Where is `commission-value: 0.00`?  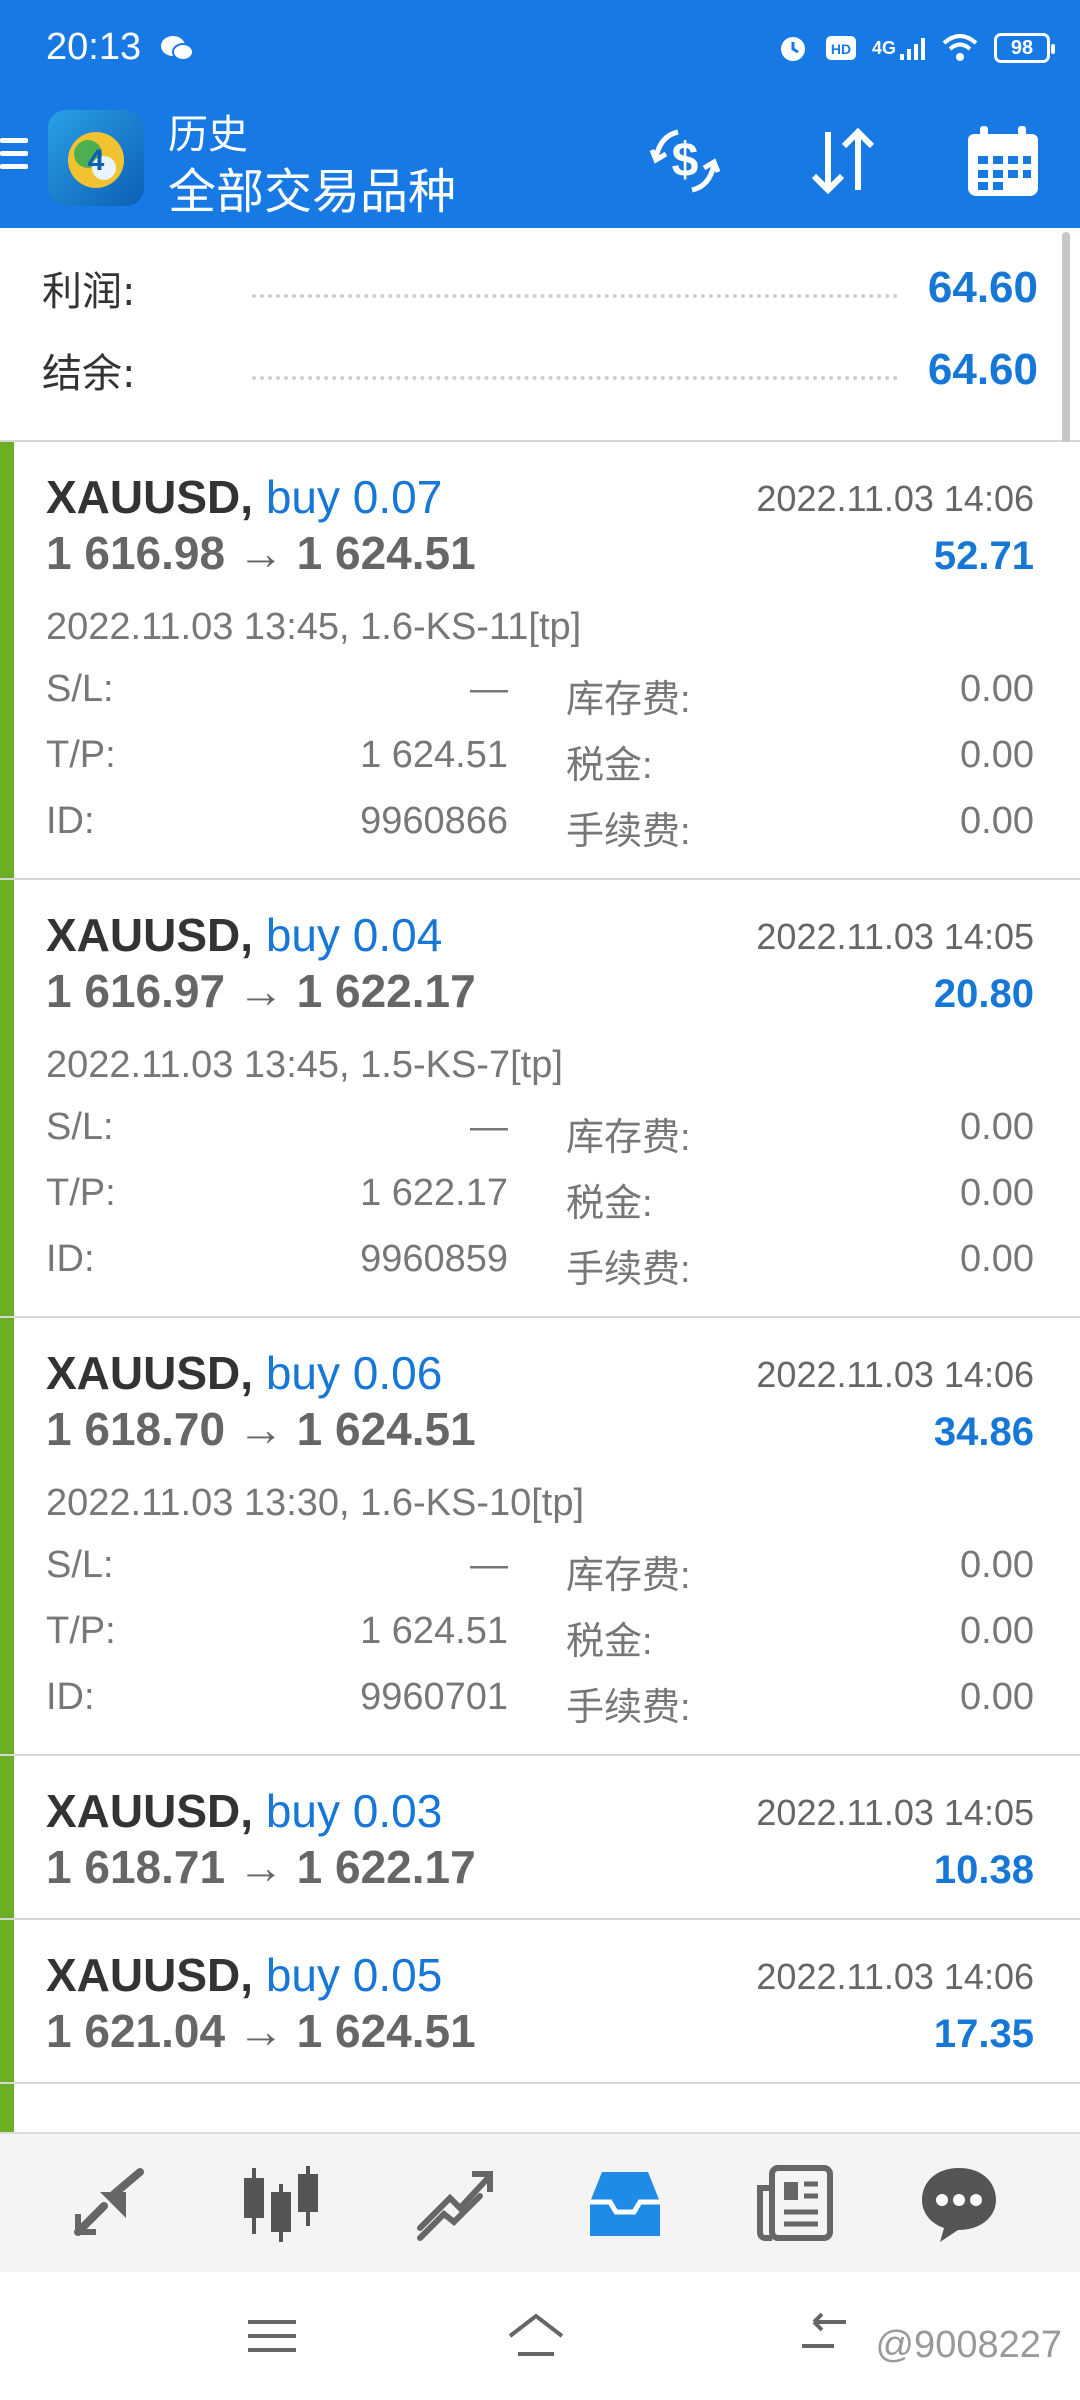 commission-value: 0.00 is located at coordinates (997, 821).